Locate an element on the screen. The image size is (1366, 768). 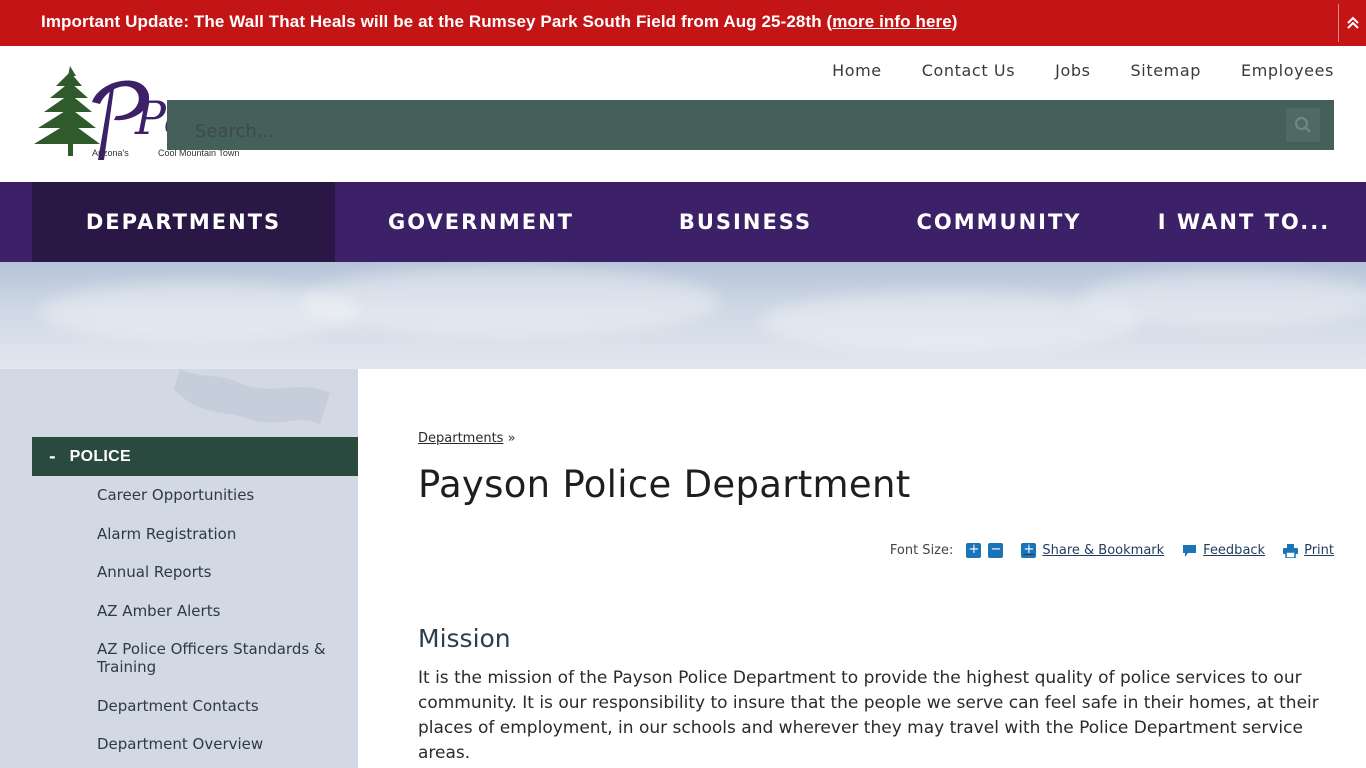
search-input is located at coordinates (645, 131).